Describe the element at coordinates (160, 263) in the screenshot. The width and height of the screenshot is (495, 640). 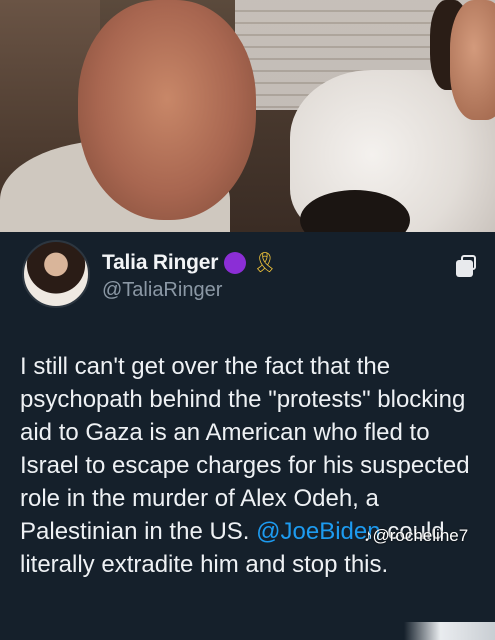
I see `display-name: Talia Ringer` at that location.